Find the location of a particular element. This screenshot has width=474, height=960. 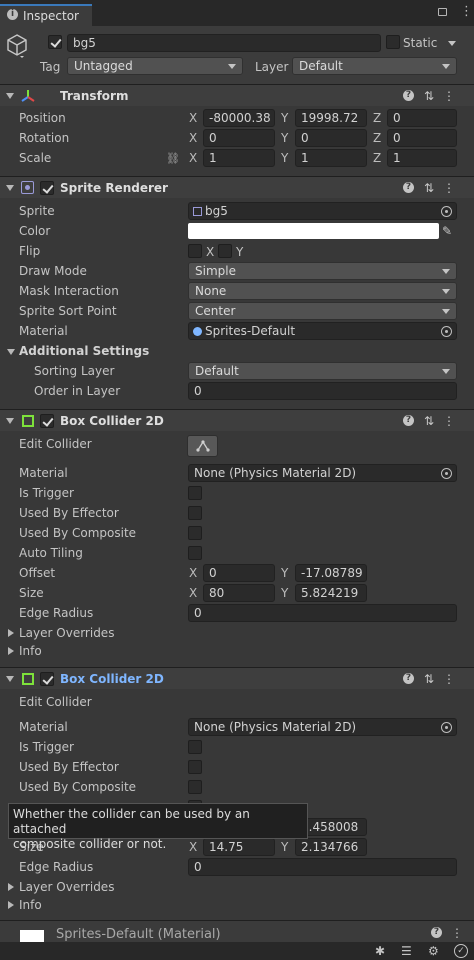

collider1-composite-checkbox is located at coordinates (195, 533).